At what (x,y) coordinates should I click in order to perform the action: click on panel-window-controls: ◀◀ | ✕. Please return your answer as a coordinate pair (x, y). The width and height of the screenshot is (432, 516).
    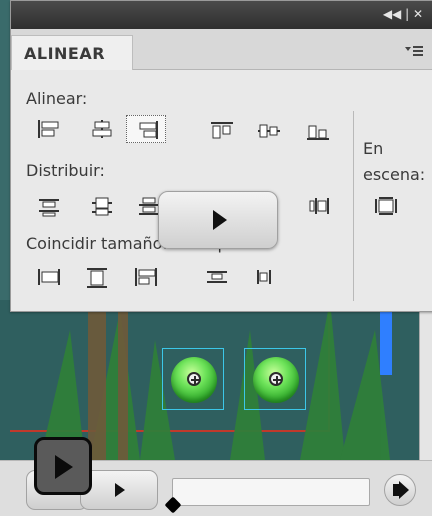
    Looking at the image, I should click on (403, 14).